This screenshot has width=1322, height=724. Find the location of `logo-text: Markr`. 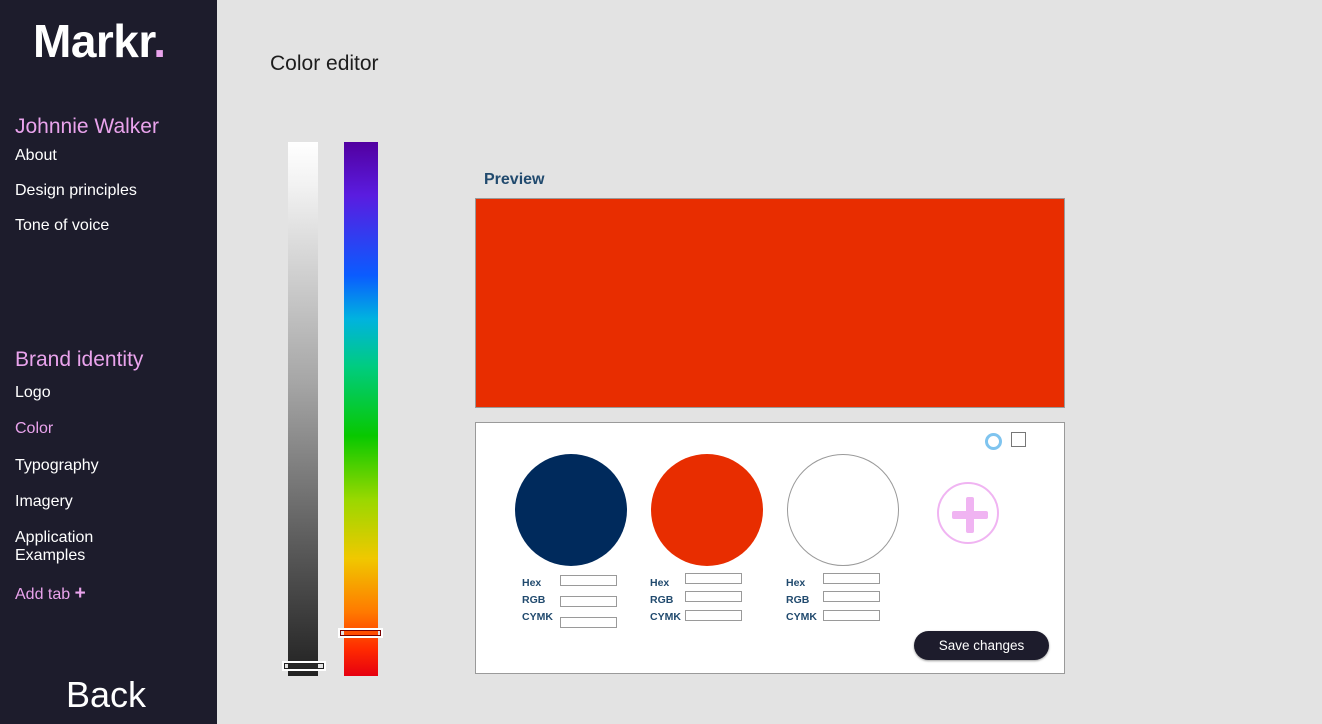

logo-text: Markr is located at coordinates (93, 41).